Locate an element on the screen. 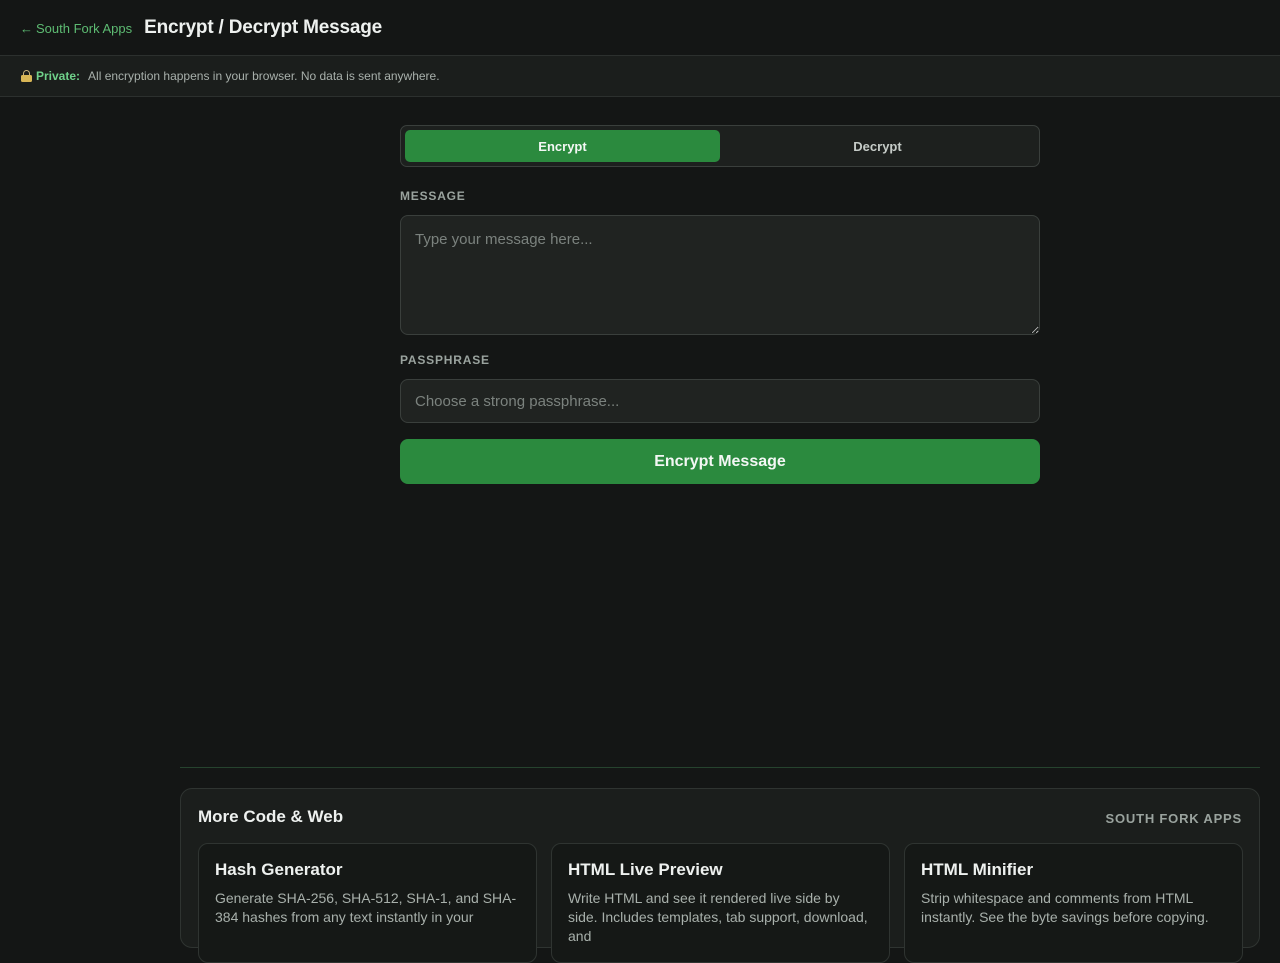 The height and width of the screenshot is (963, 1280). section-divider is located at coordinates (720, 767).